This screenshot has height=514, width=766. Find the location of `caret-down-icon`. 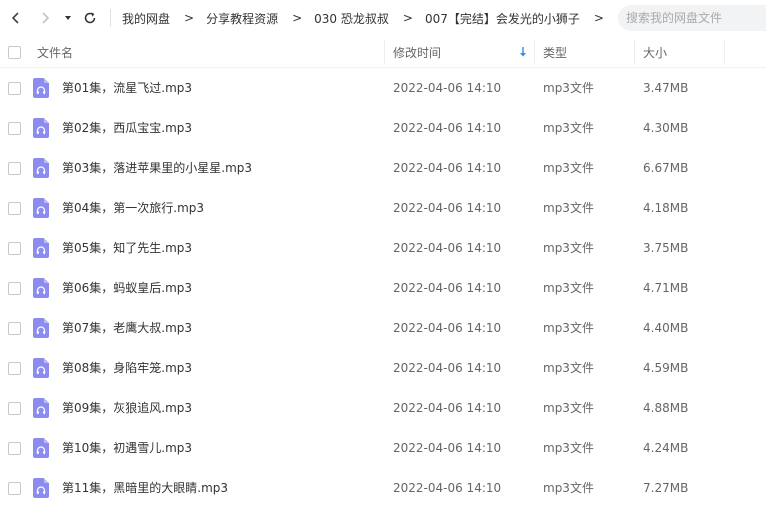

caret-down-icon is located at coordinates (68, 18).